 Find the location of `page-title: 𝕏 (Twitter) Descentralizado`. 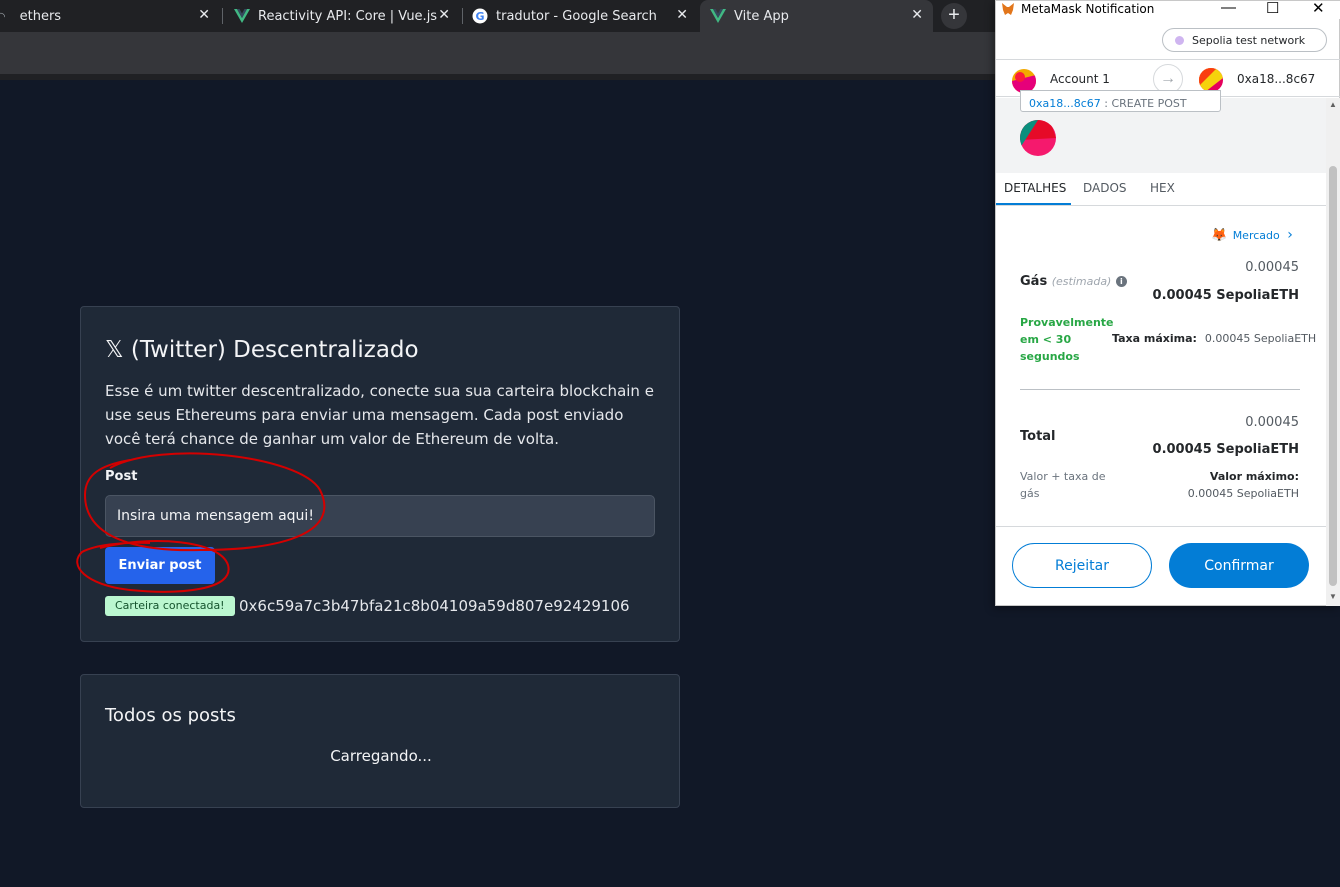

page-title: 𝕏 (Twitter) Descentralizado is located at coordinates (262, 350).